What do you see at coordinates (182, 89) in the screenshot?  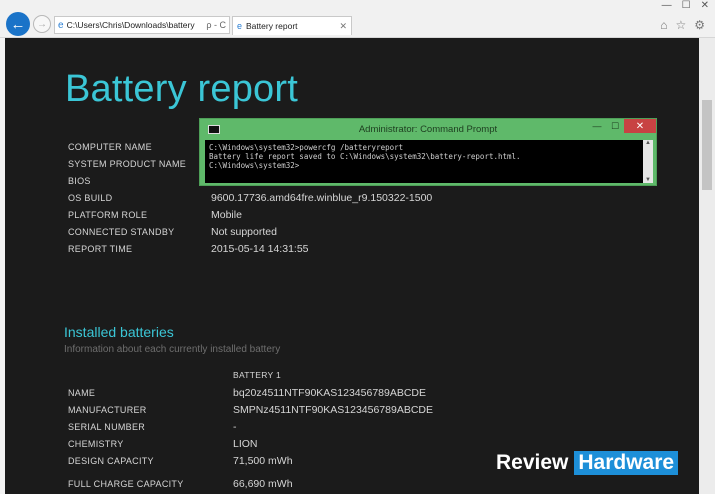 I see `page-title: Battery report` at bounding box center [182, 89].